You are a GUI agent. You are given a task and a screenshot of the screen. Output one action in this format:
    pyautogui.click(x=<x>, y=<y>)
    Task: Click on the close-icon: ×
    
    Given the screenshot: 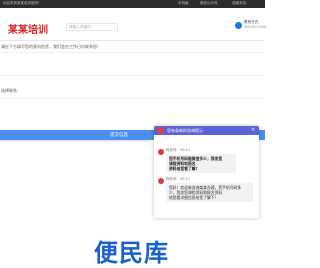 What is the action you would take?
    pyautogui.click(x=253, y=130)
    